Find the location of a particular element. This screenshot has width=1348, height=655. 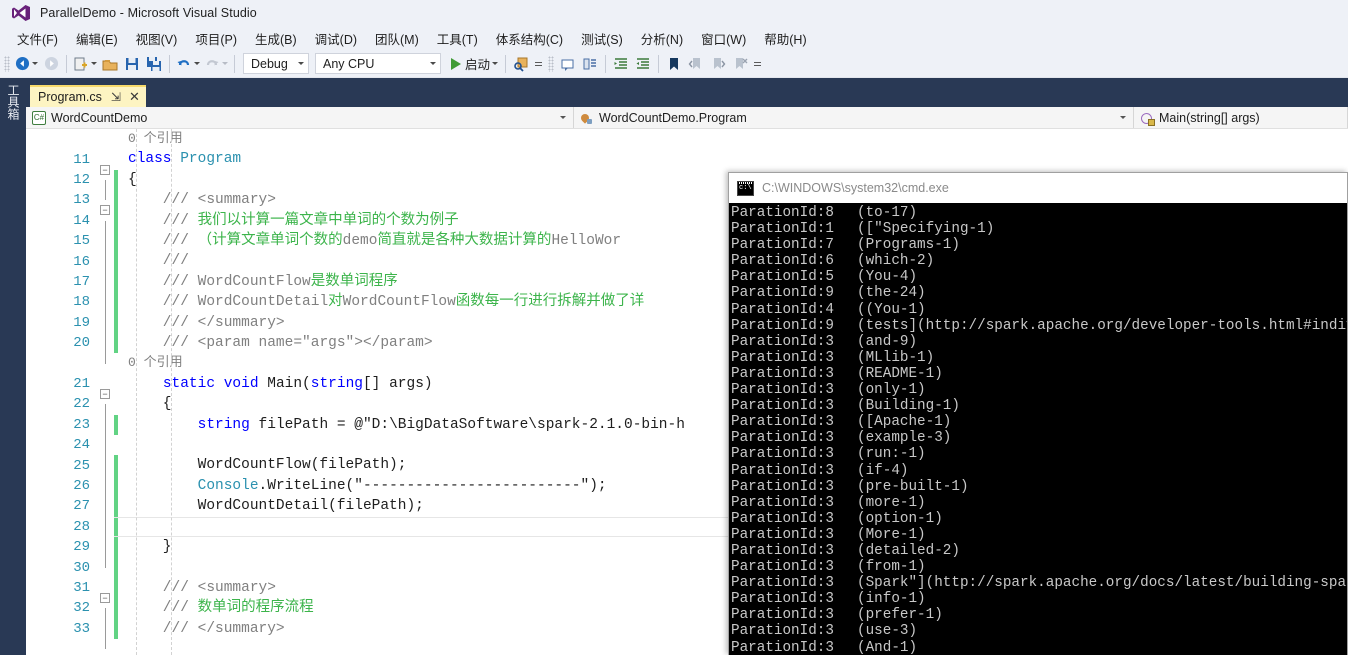

previous-bookmark-button is located at coordinates (696, 64).